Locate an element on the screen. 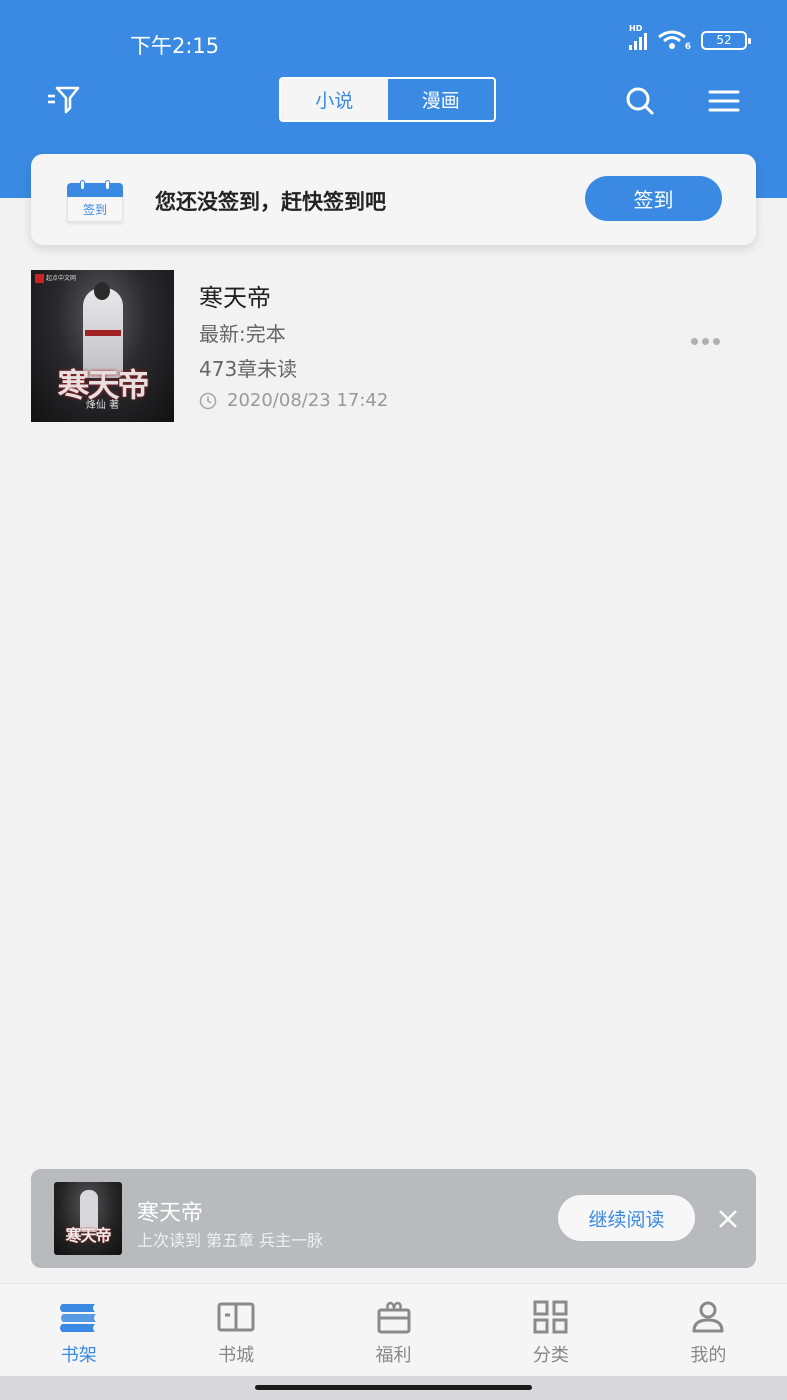 The width and height of the screenshot is (787, 1400). filter-icon is located at coordinates (64, 100).